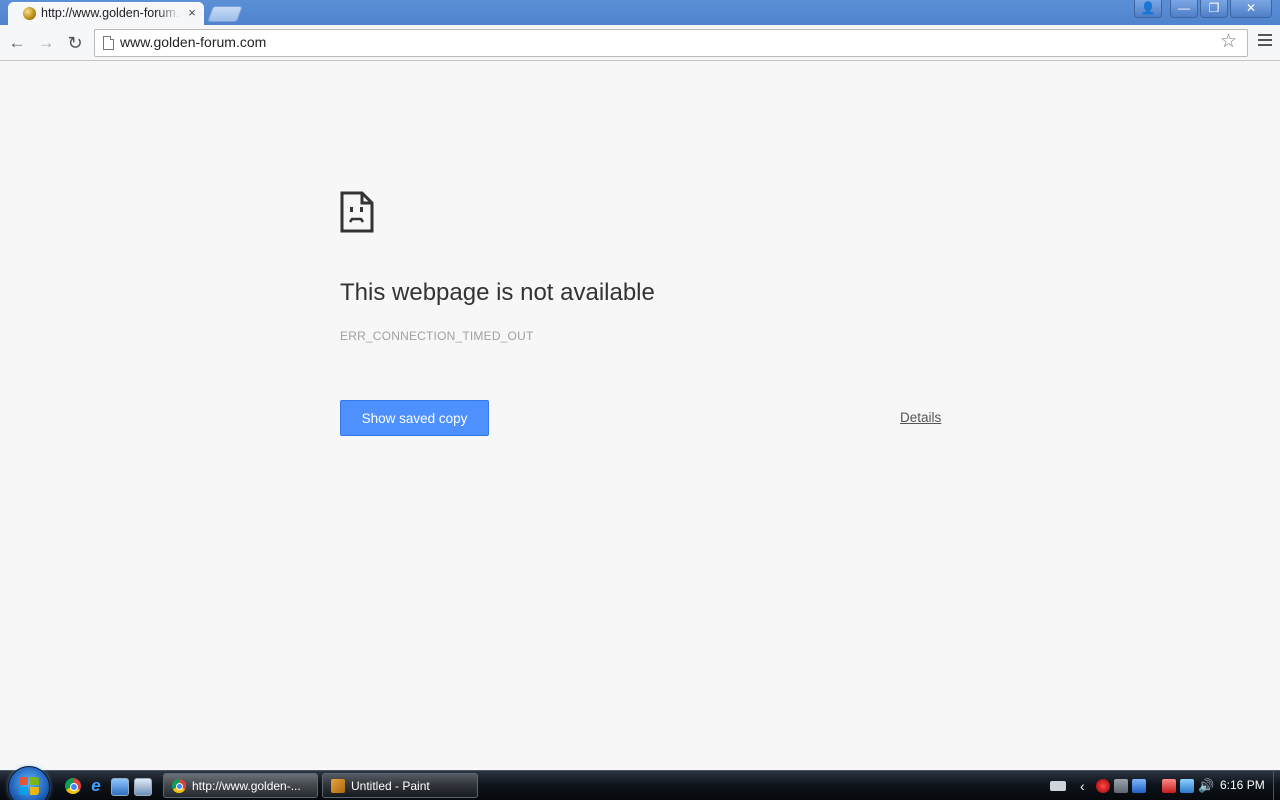 The width and height of the screenshot is (1280, 800). I want to click on error-code: ERR_CONNECTION_TIMED_OUT, so click(437, 336).